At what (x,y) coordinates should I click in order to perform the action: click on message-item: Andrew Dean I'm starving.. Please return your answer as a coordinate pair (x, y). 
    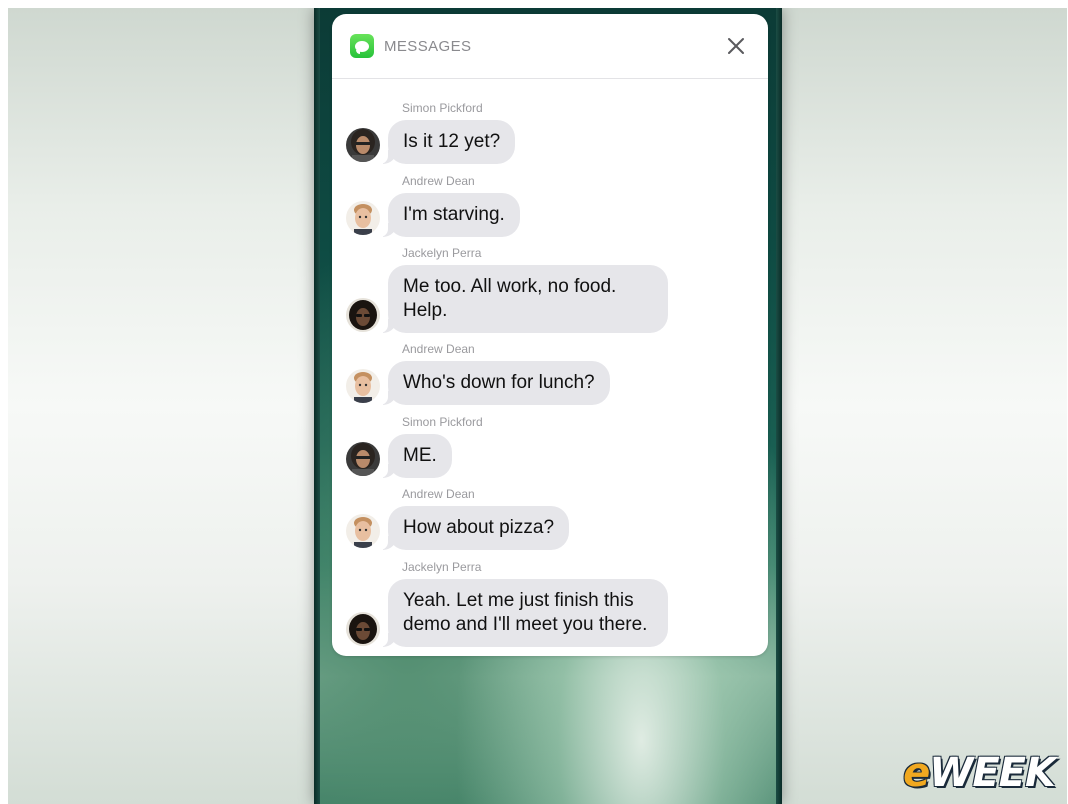
    Looking at the image, I should click on (550, 202).